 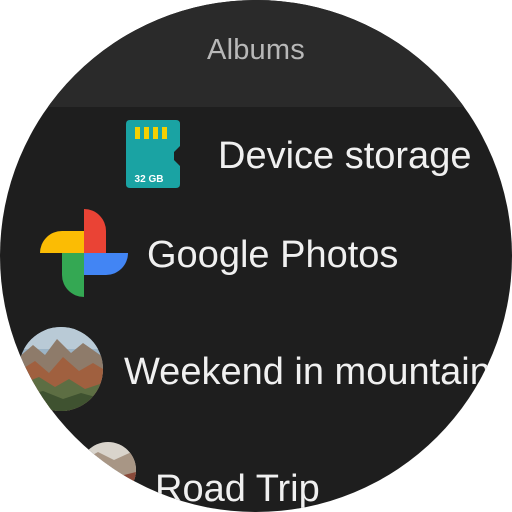 I want to click on list-item-road-trip: Road Trip, so click(x=256, y=476).